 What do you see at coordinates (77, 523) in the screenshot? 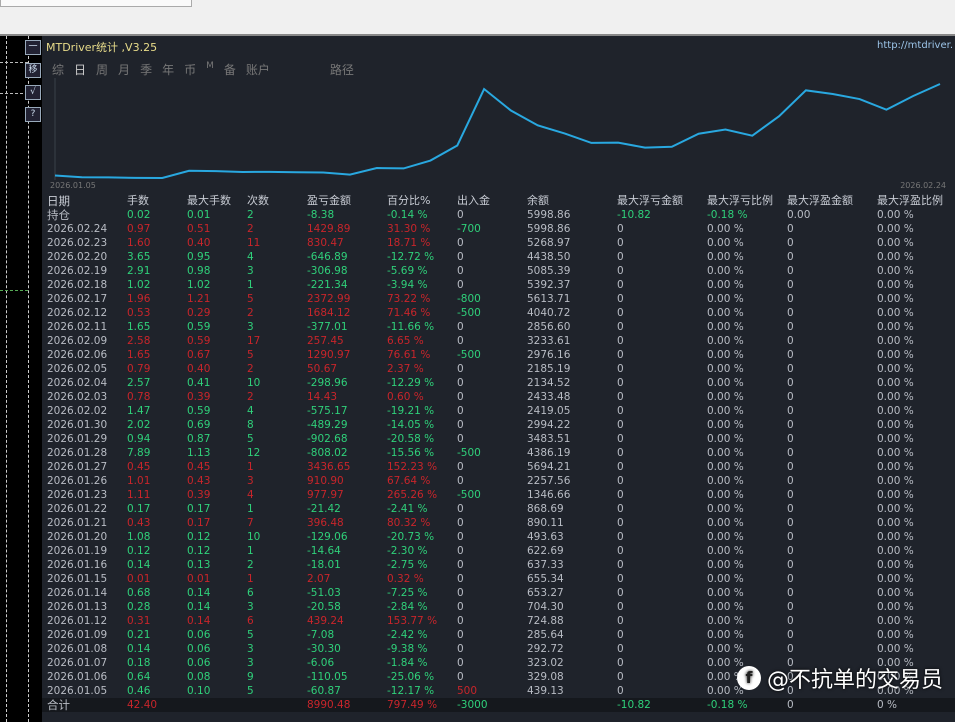
I see `cell-日期: 2026.01.21` at bounding box center [77, 523].